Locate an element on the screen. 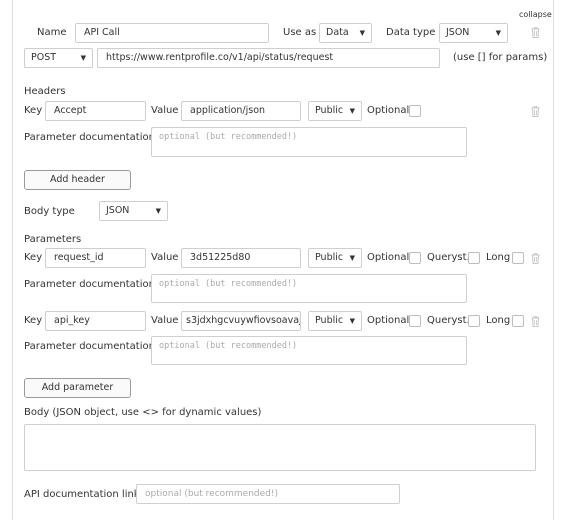  add-header-button: Add header is located at coordinates (77, 180).